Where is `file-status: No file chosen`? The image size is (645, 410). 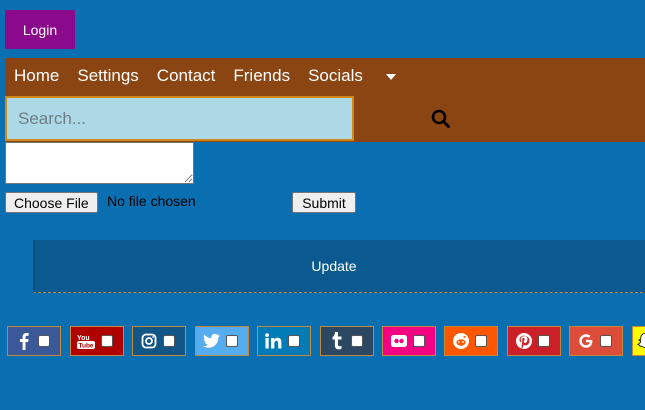
file-status: No file chosen is located at coordinates (151, 201).